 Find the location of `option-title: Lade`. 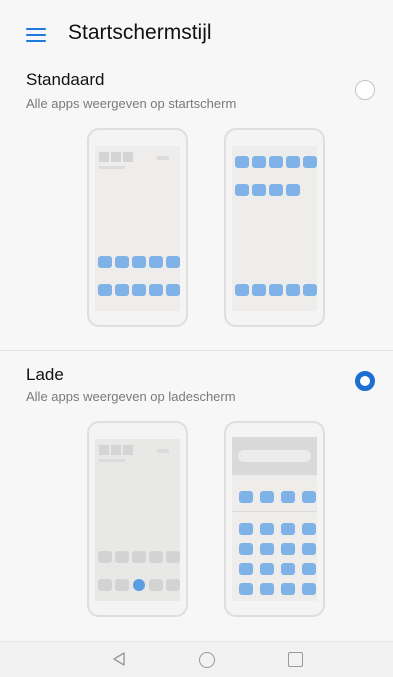

option-title: Lade is located at coordinates (45, 374).